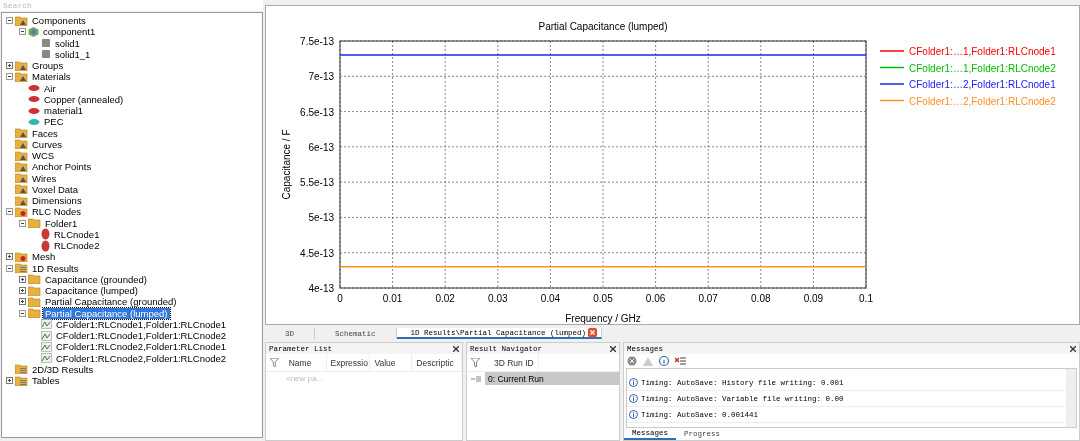 This screenshot has width=1080, height=441. I want to click on y-tick-label: 7.5e-13, so click(317, 41).